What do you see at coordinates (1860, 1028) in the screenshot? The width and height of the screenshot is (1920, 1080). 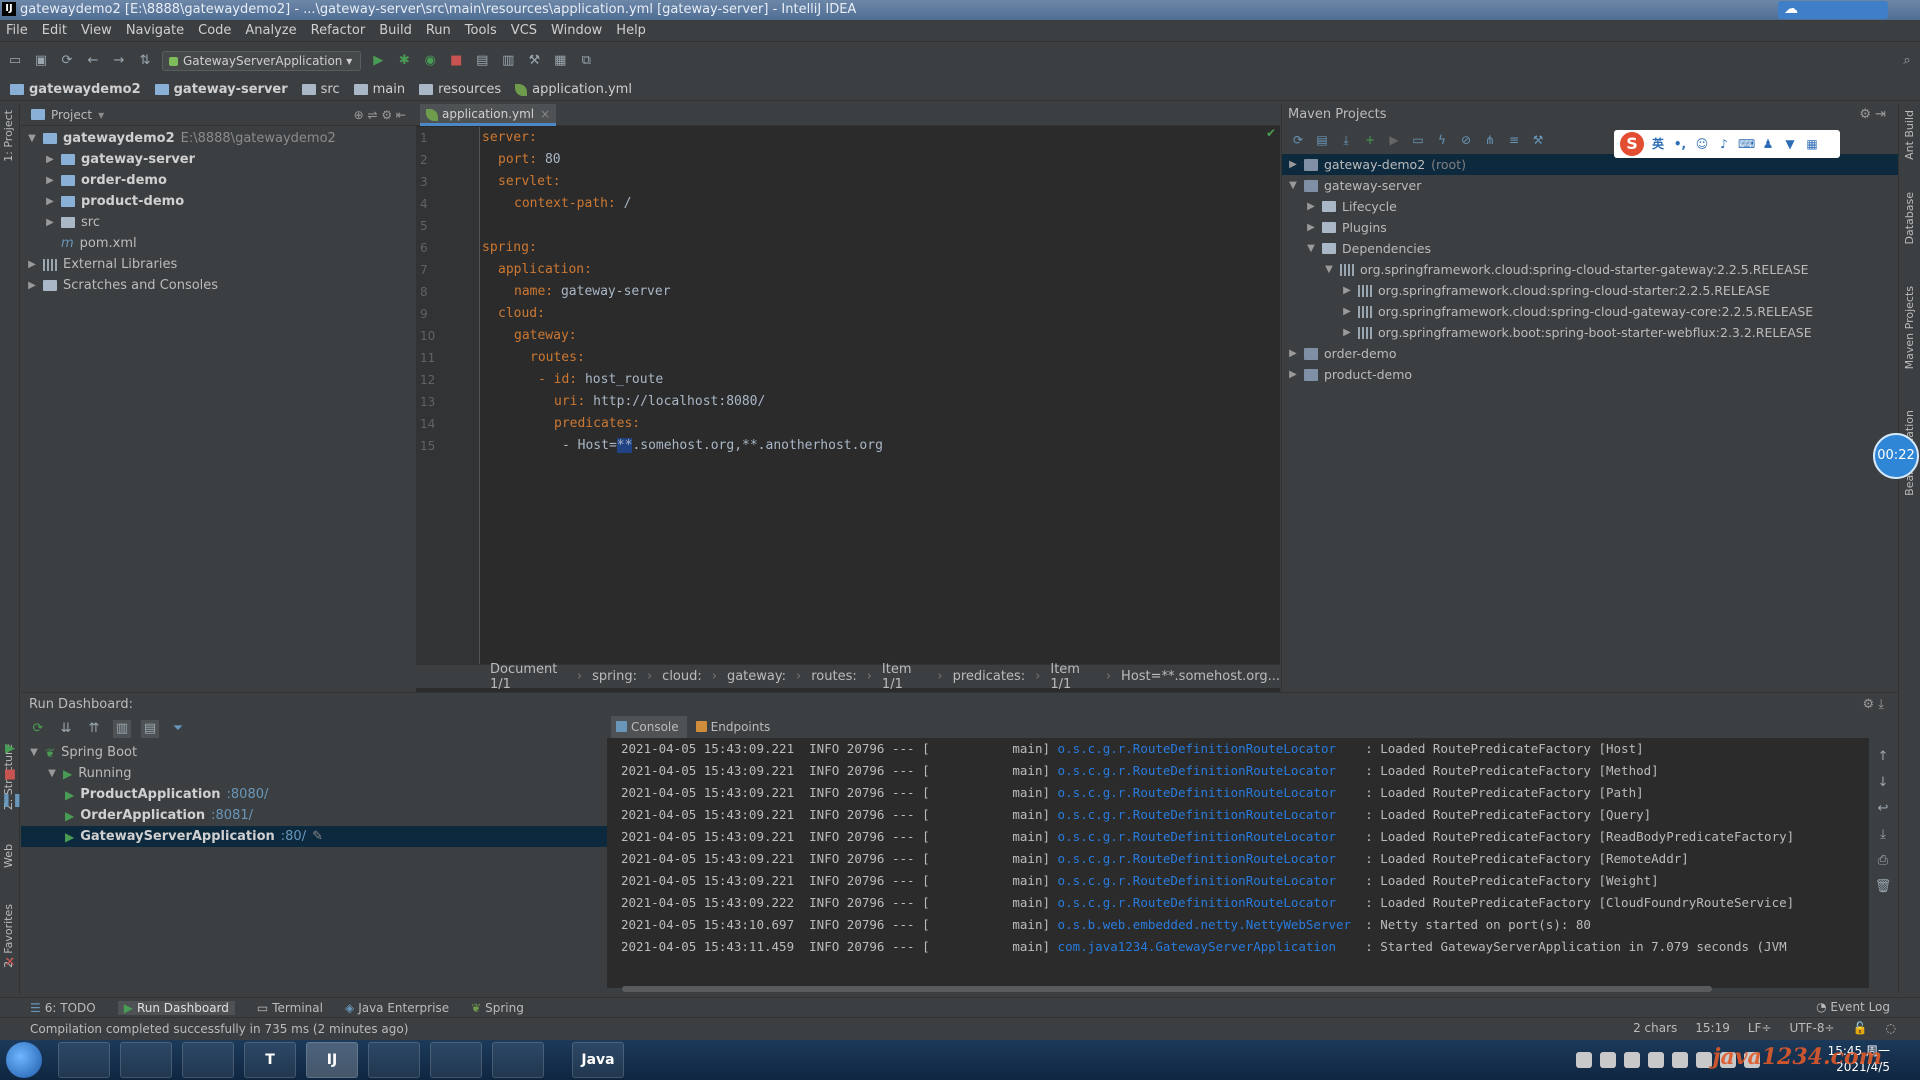 I see `lock-icon: 🔓` at bounding box center [1860, 1028].